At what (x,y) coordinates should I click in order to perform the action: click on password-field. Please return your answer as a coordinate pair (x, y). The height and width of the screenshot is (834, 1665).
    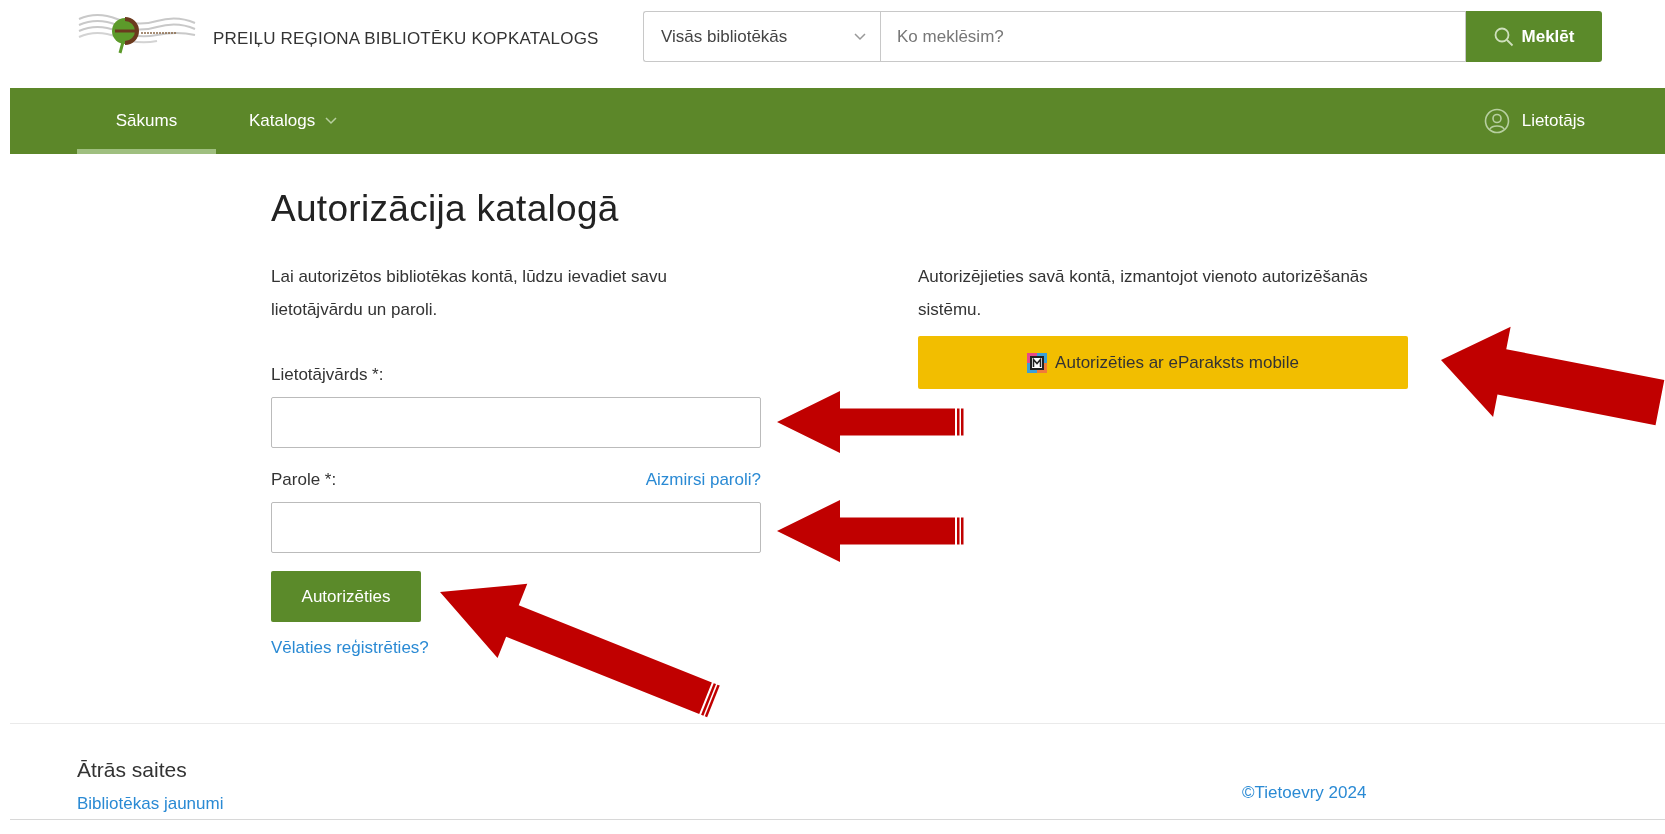
    Looking at the image, I should click on (516, 527).